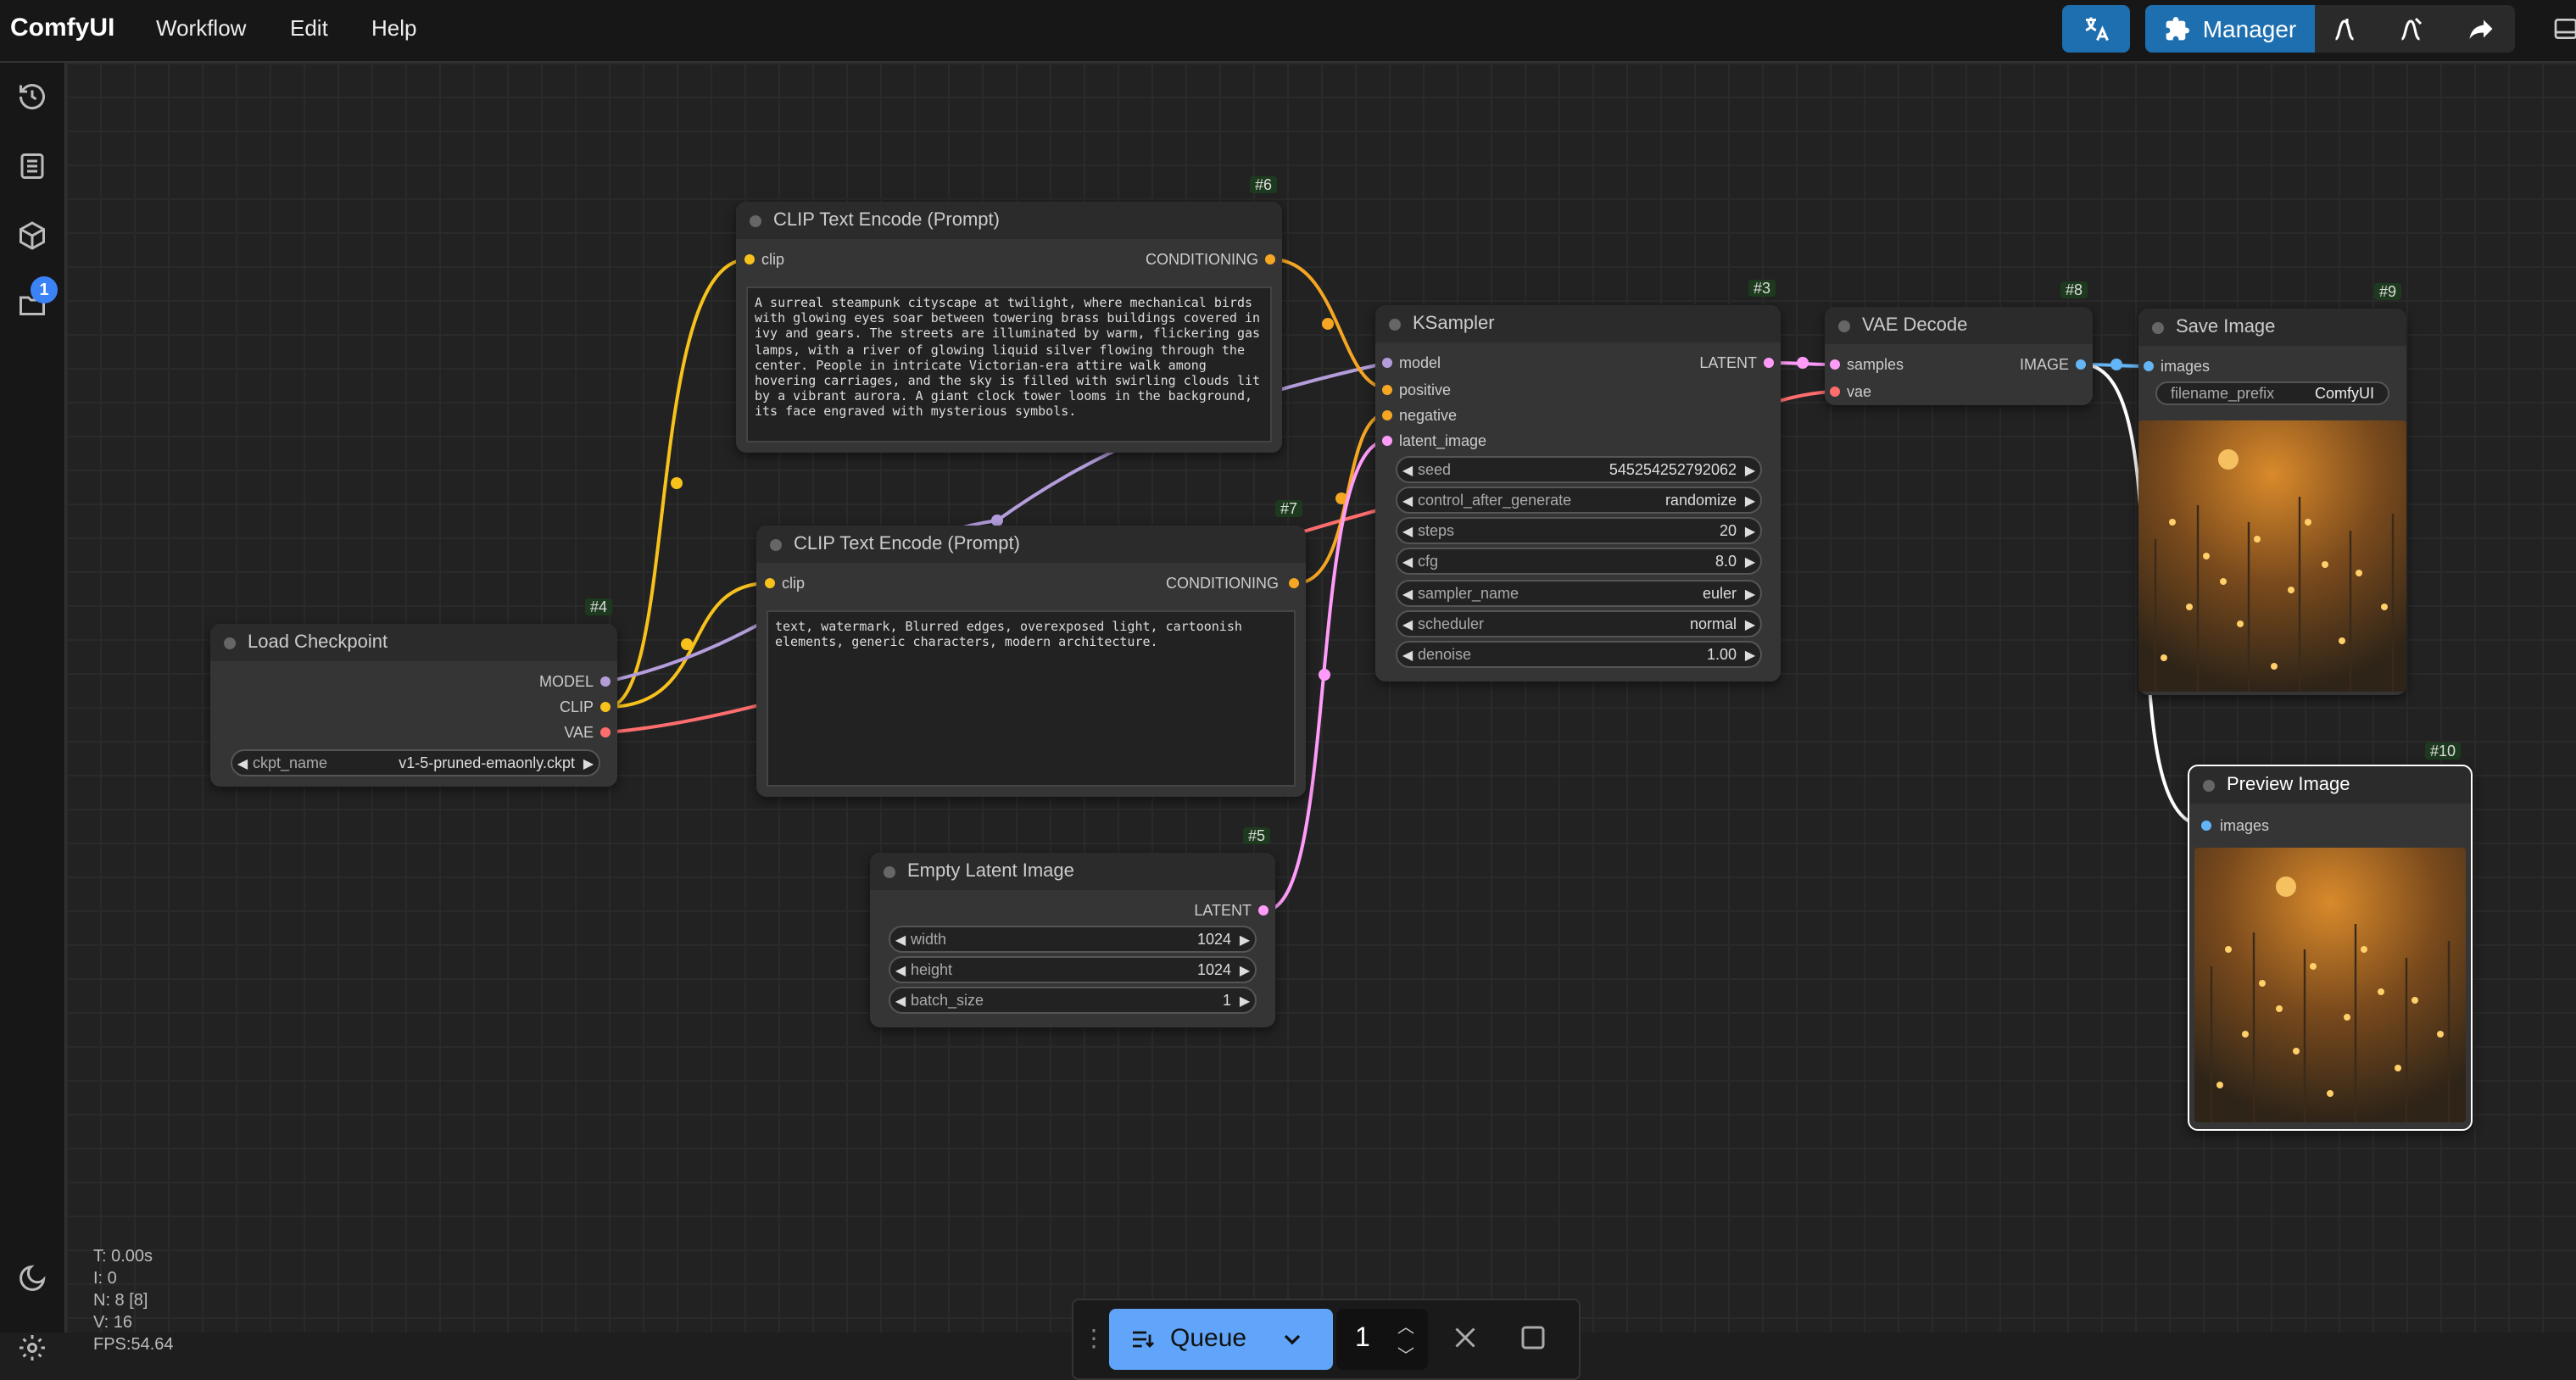 This screenshot has height=1380, width=2576. I want to click on widget-width: ◀ width 1024 ▶, so click(1073, 939).